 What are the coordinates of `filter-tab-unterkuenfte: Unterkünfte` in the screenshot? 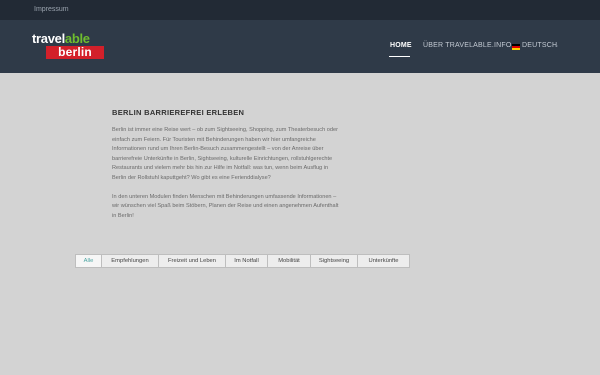 It's located at (383, 261).